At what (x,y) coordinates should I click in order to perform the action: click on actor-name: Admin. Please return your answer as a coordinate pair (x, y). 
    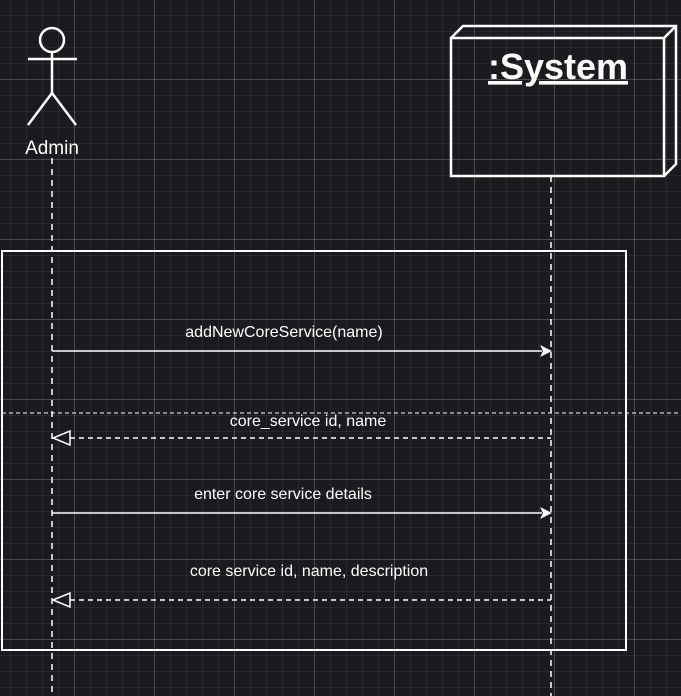
    Looking at the image, I should click on (52, 148).